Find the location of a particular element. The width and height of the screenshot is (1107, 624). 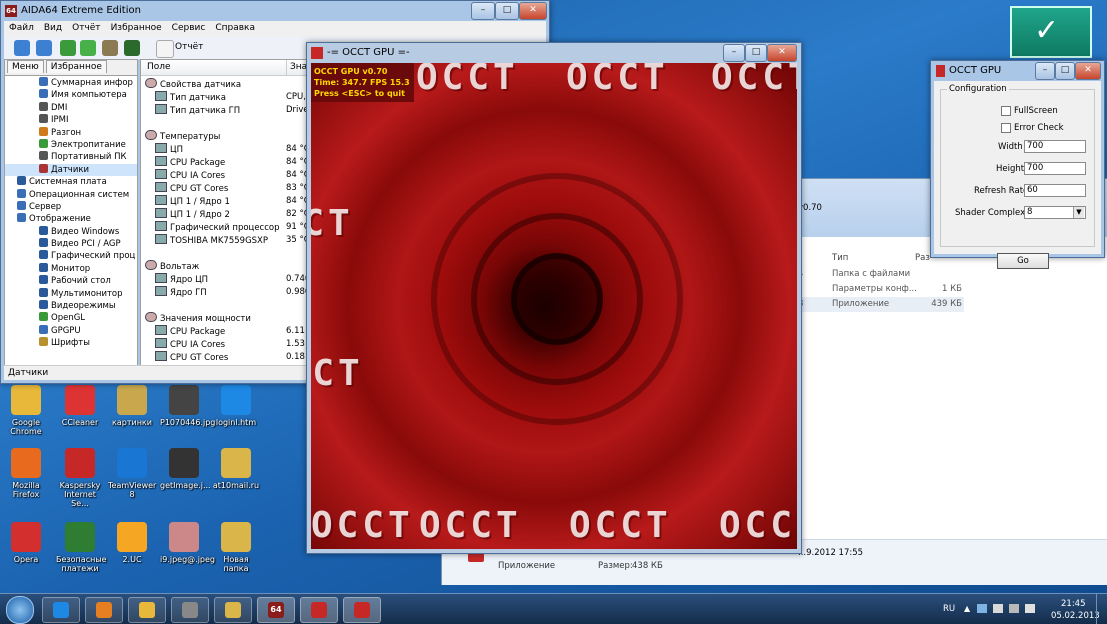

tree-item: IPMI is located at coordinates (71, 120).